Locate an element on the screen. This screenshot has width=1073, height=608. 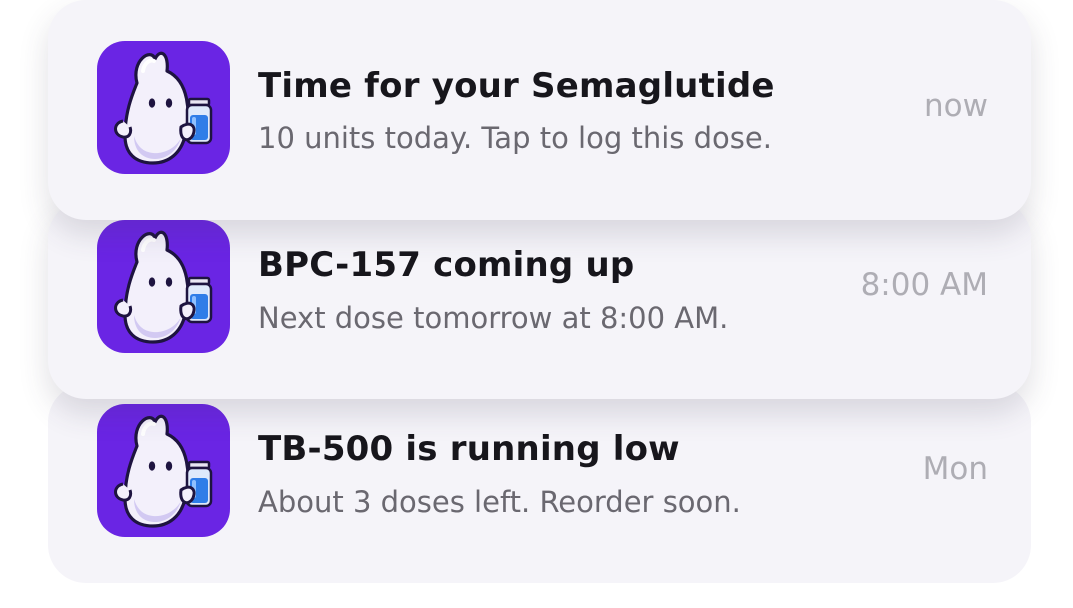
notification-title: TB-500 is running low is located at coordinates (469, 449).